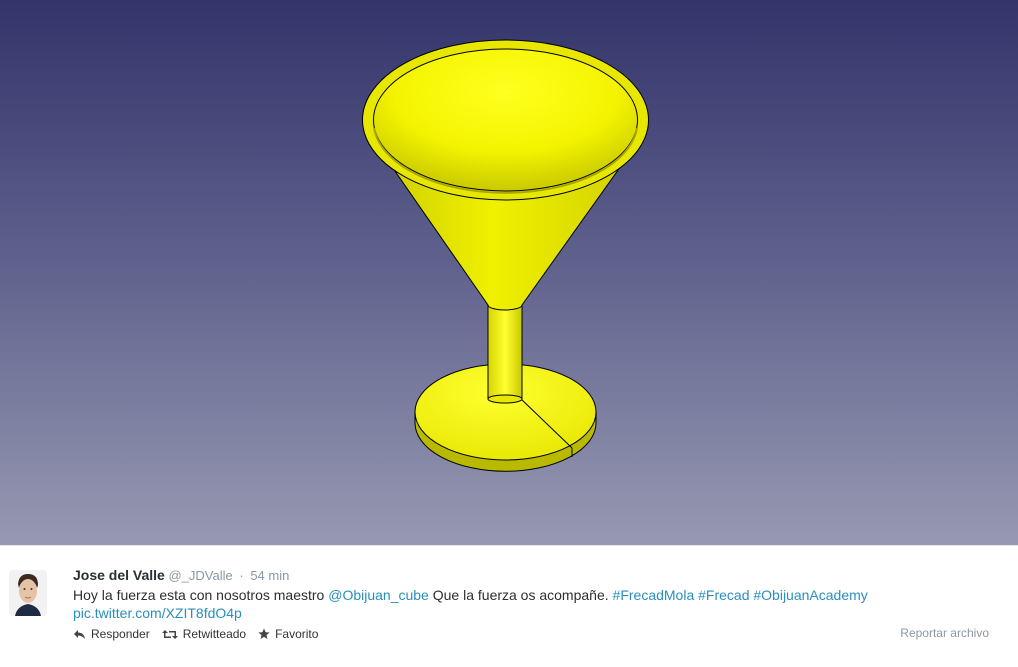 The height and width of the screenshot is (667, 1018). What do you see at coordinates (944, 633) in the screenshot?
I see `report-link: Reportar archivo` at bounding box center [944, 633].